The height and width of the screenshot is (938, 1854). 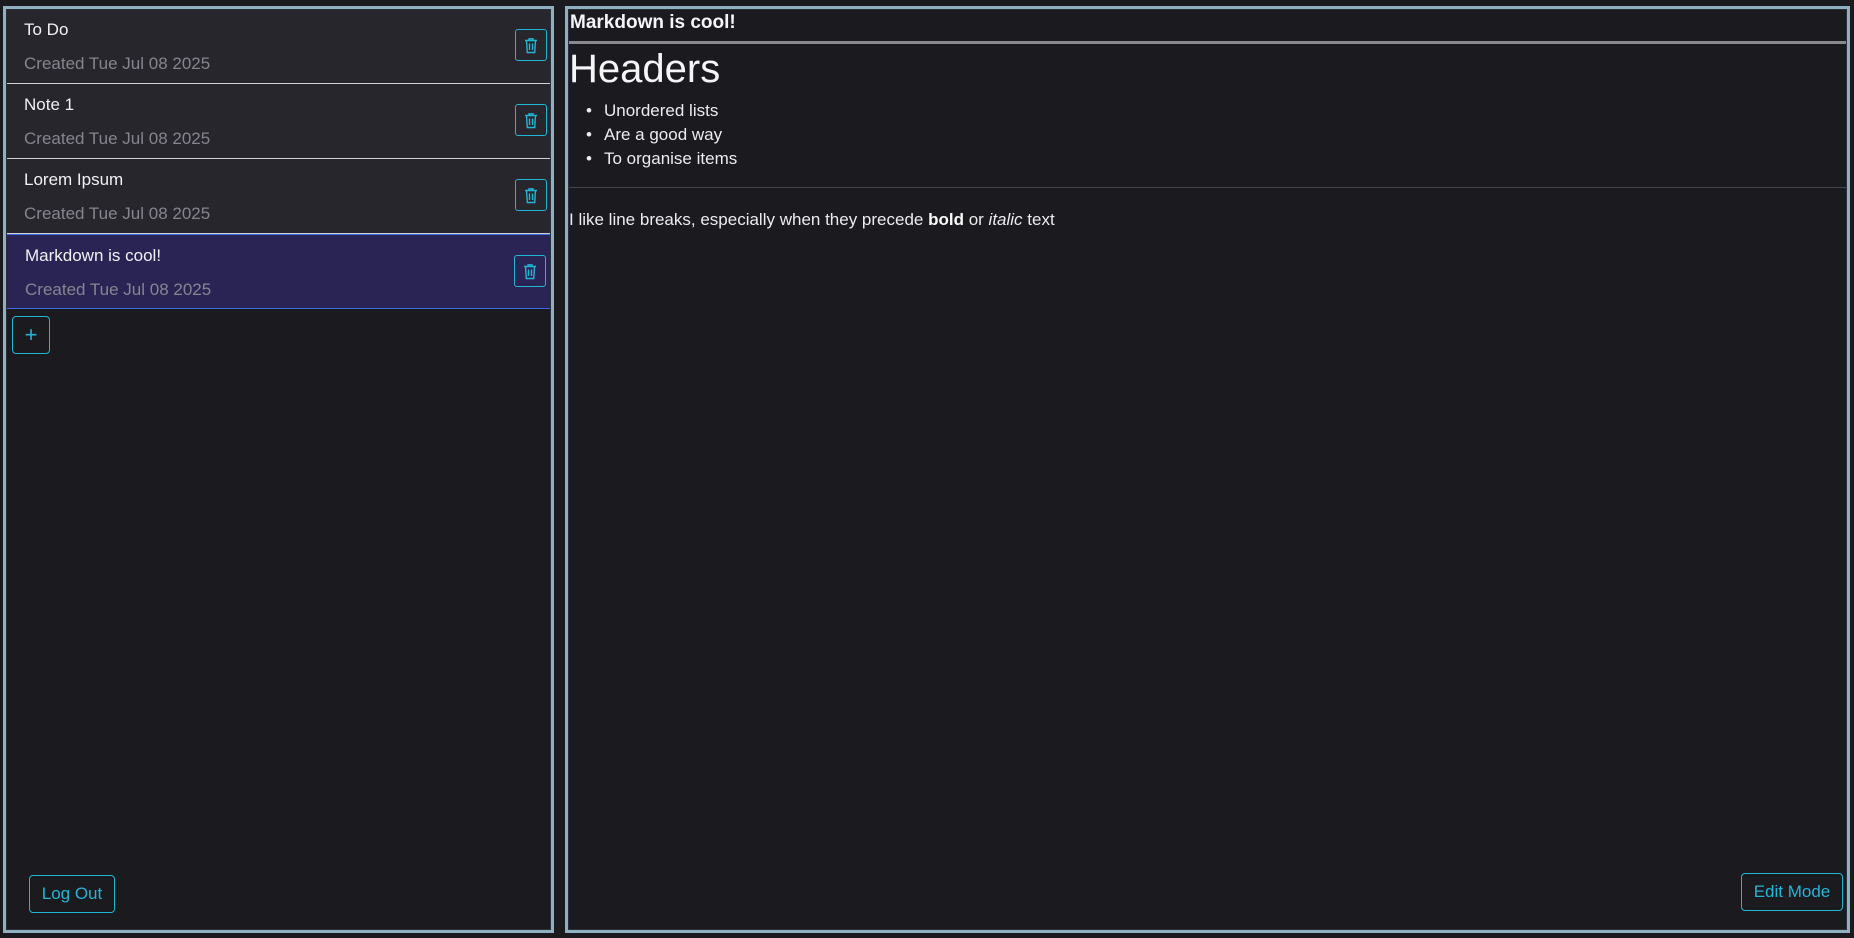 I want to click on note-heading: Markdown is cool!, so click(x=653, y=22).